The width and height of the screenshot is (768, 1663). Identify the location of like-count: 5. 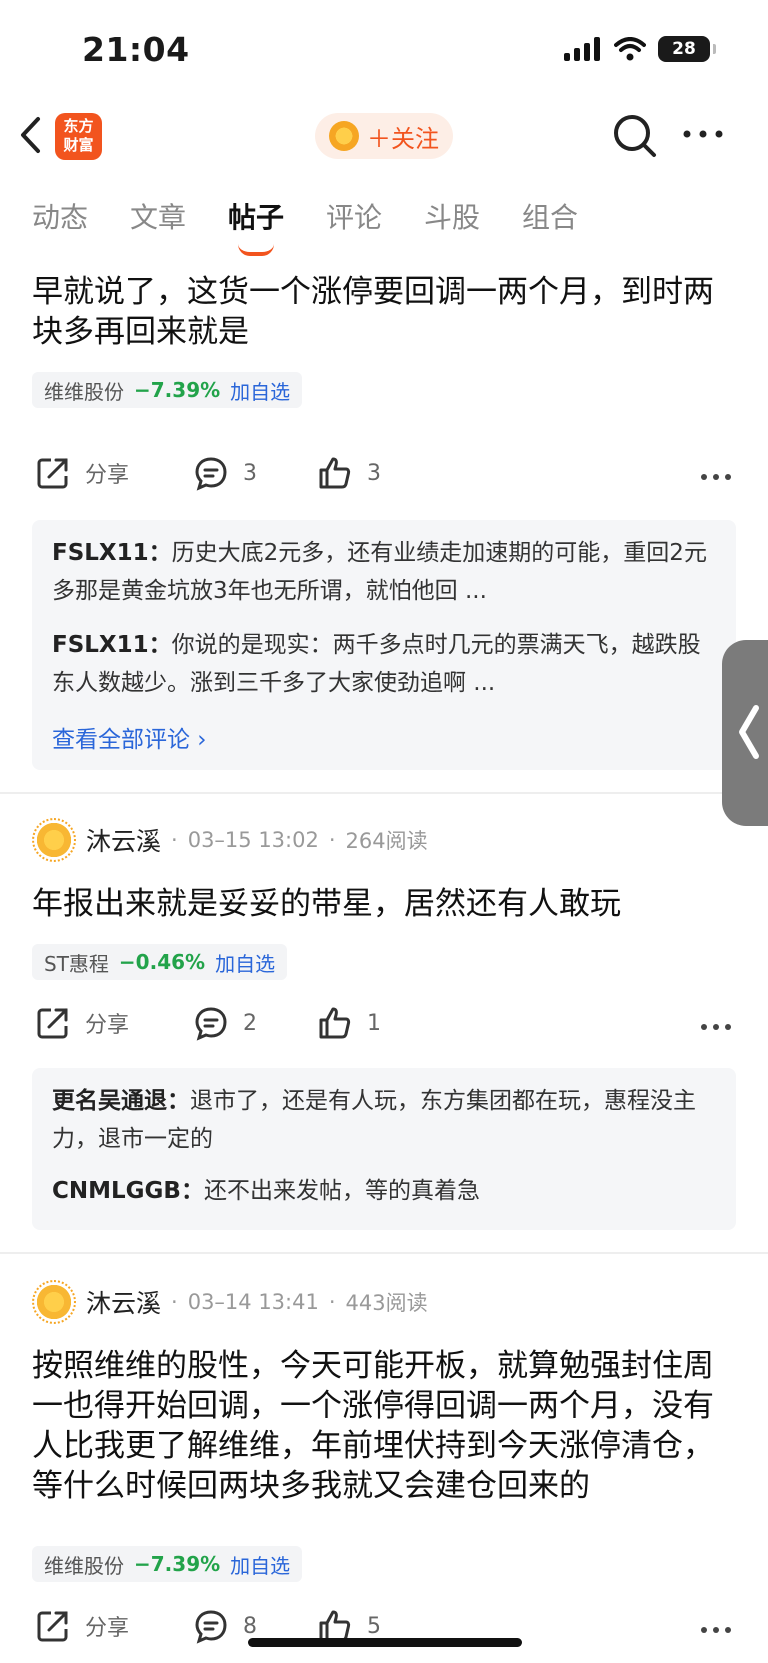
(374, 1626).